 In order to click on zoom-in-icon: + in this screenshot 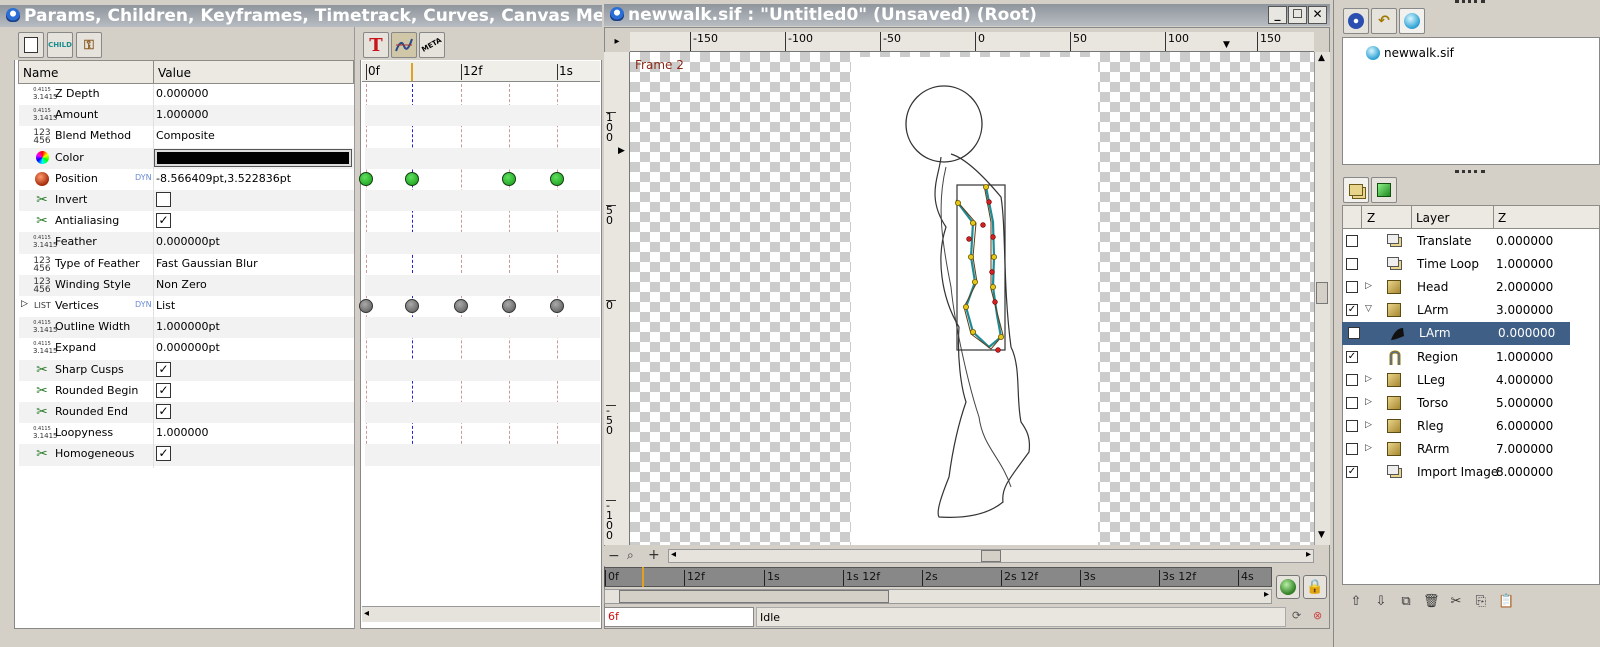, I will do `click(654, 555)`.